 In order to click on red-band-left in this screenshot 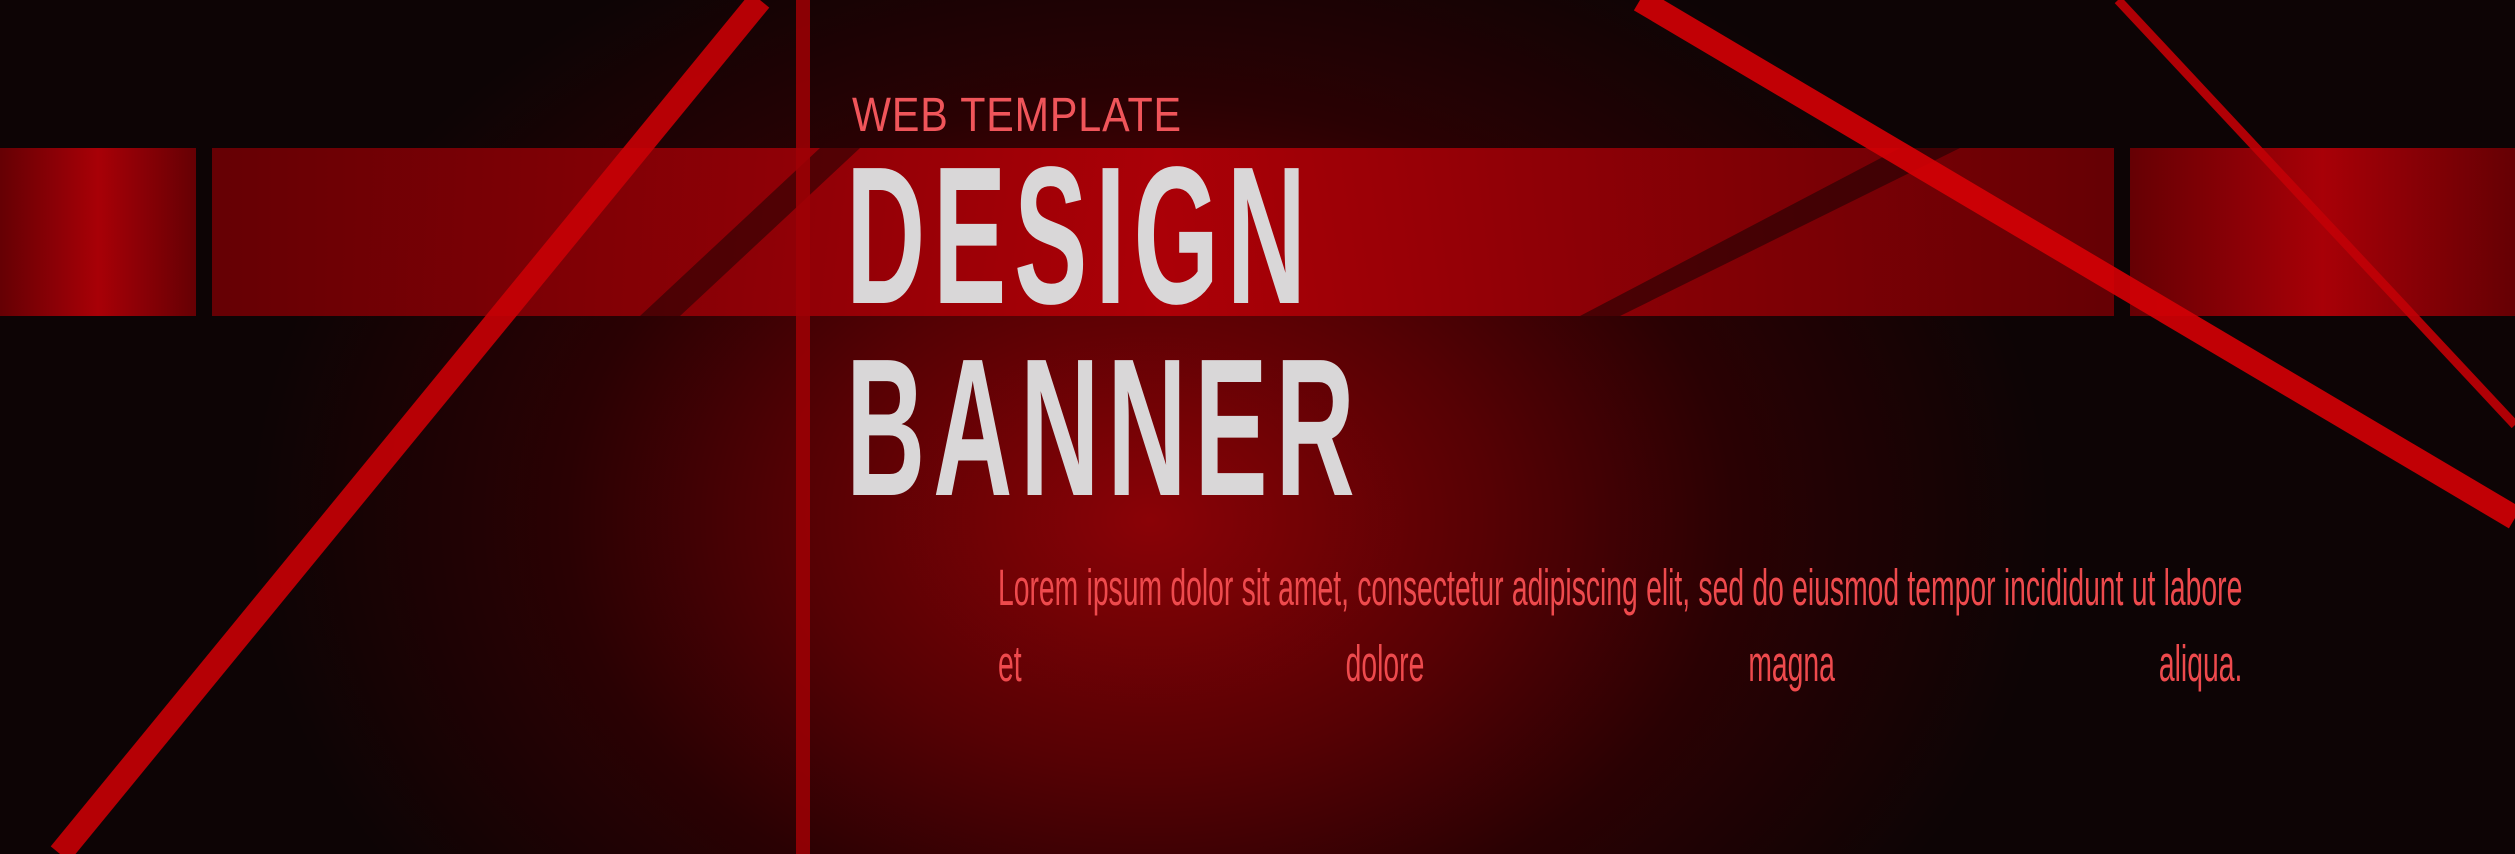, I will do `click(98, 232)`.